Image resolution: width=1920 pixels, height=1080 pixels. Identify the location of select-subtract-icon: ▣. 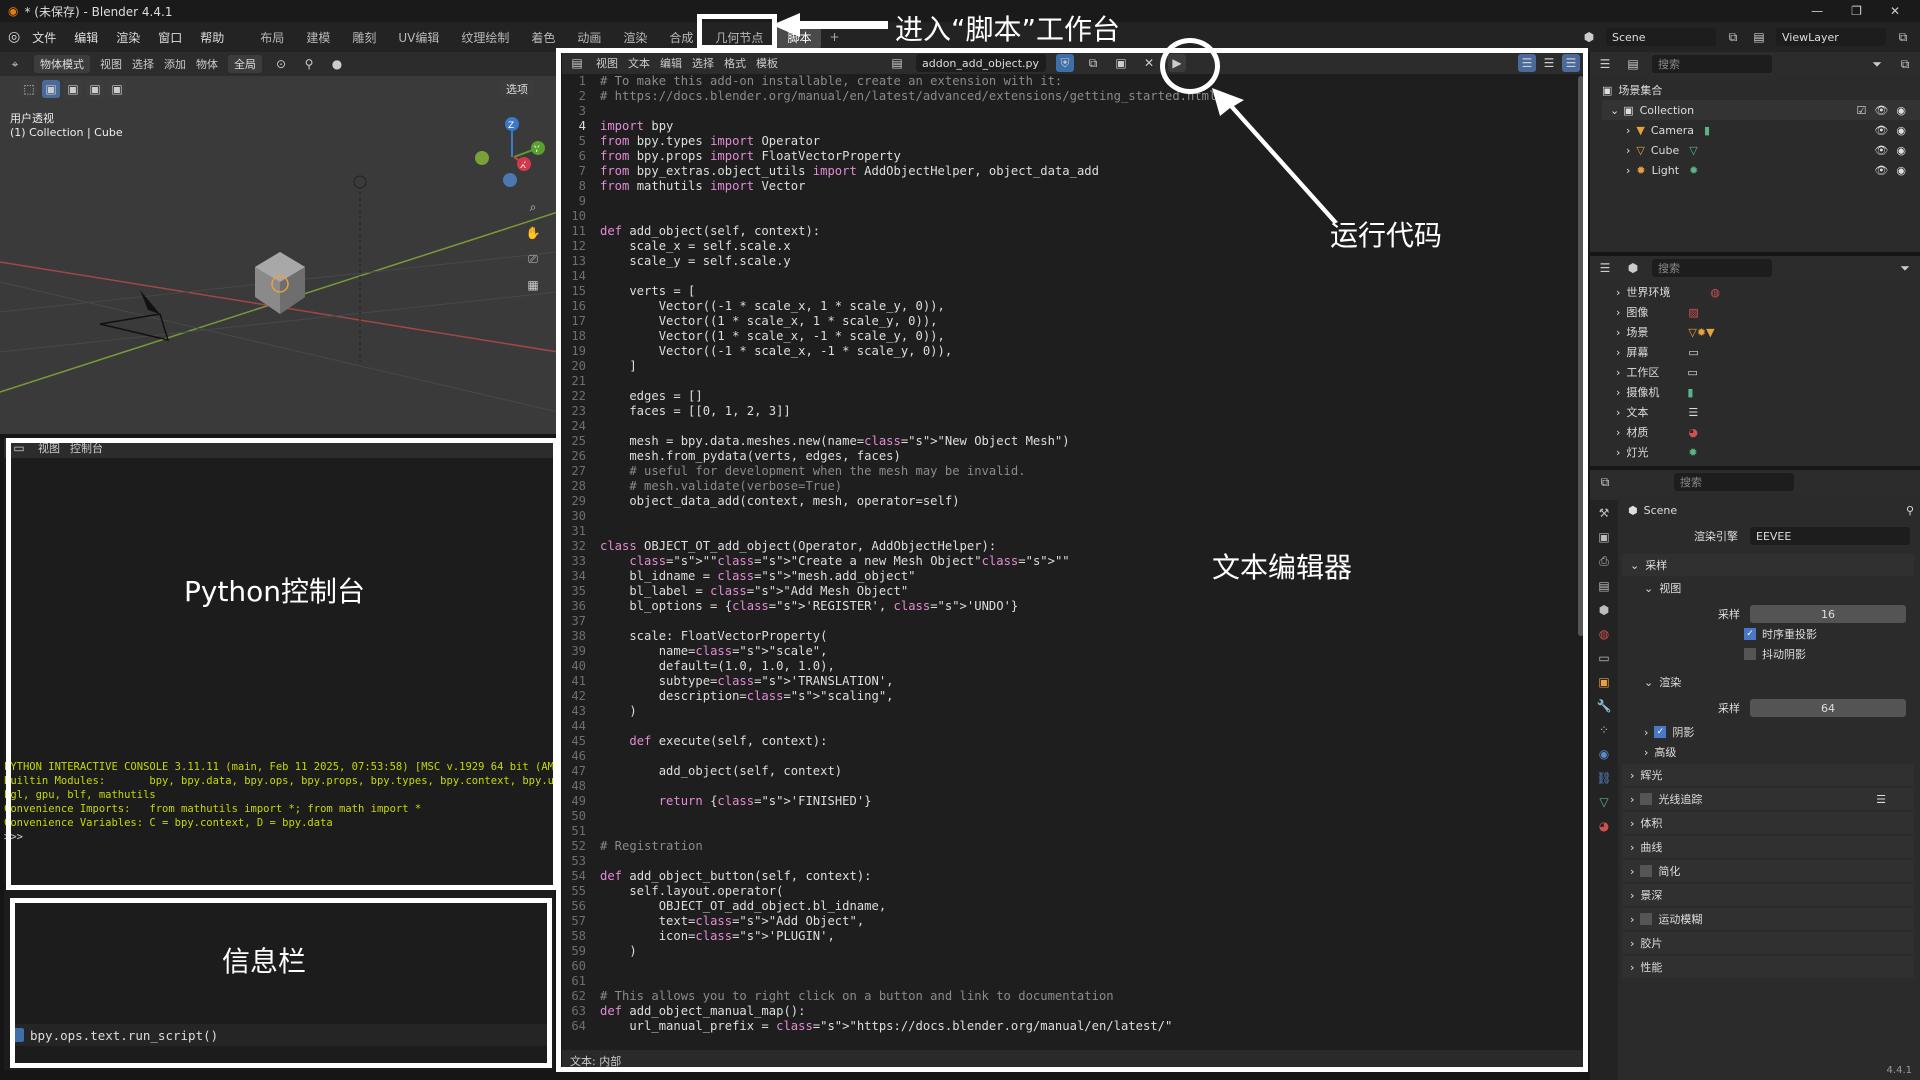
(95, 89).